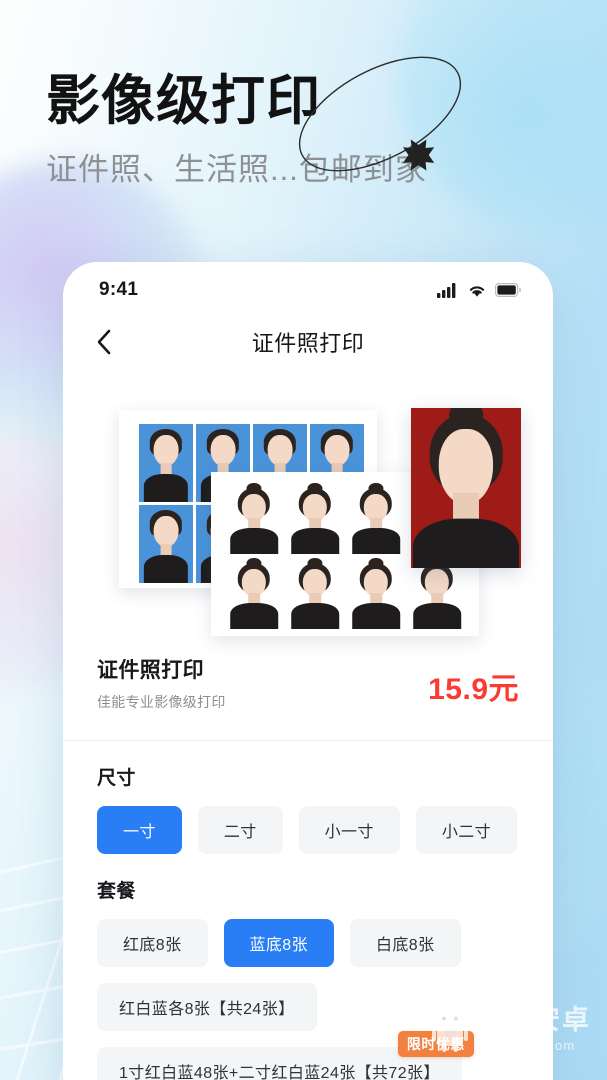 Image resolution: width=607 pixels, height=1080 pixels. What do you see at coordinates (466, 488) in the screenshot?
I see `red-background-portrait` at bounding box center [466, 488].